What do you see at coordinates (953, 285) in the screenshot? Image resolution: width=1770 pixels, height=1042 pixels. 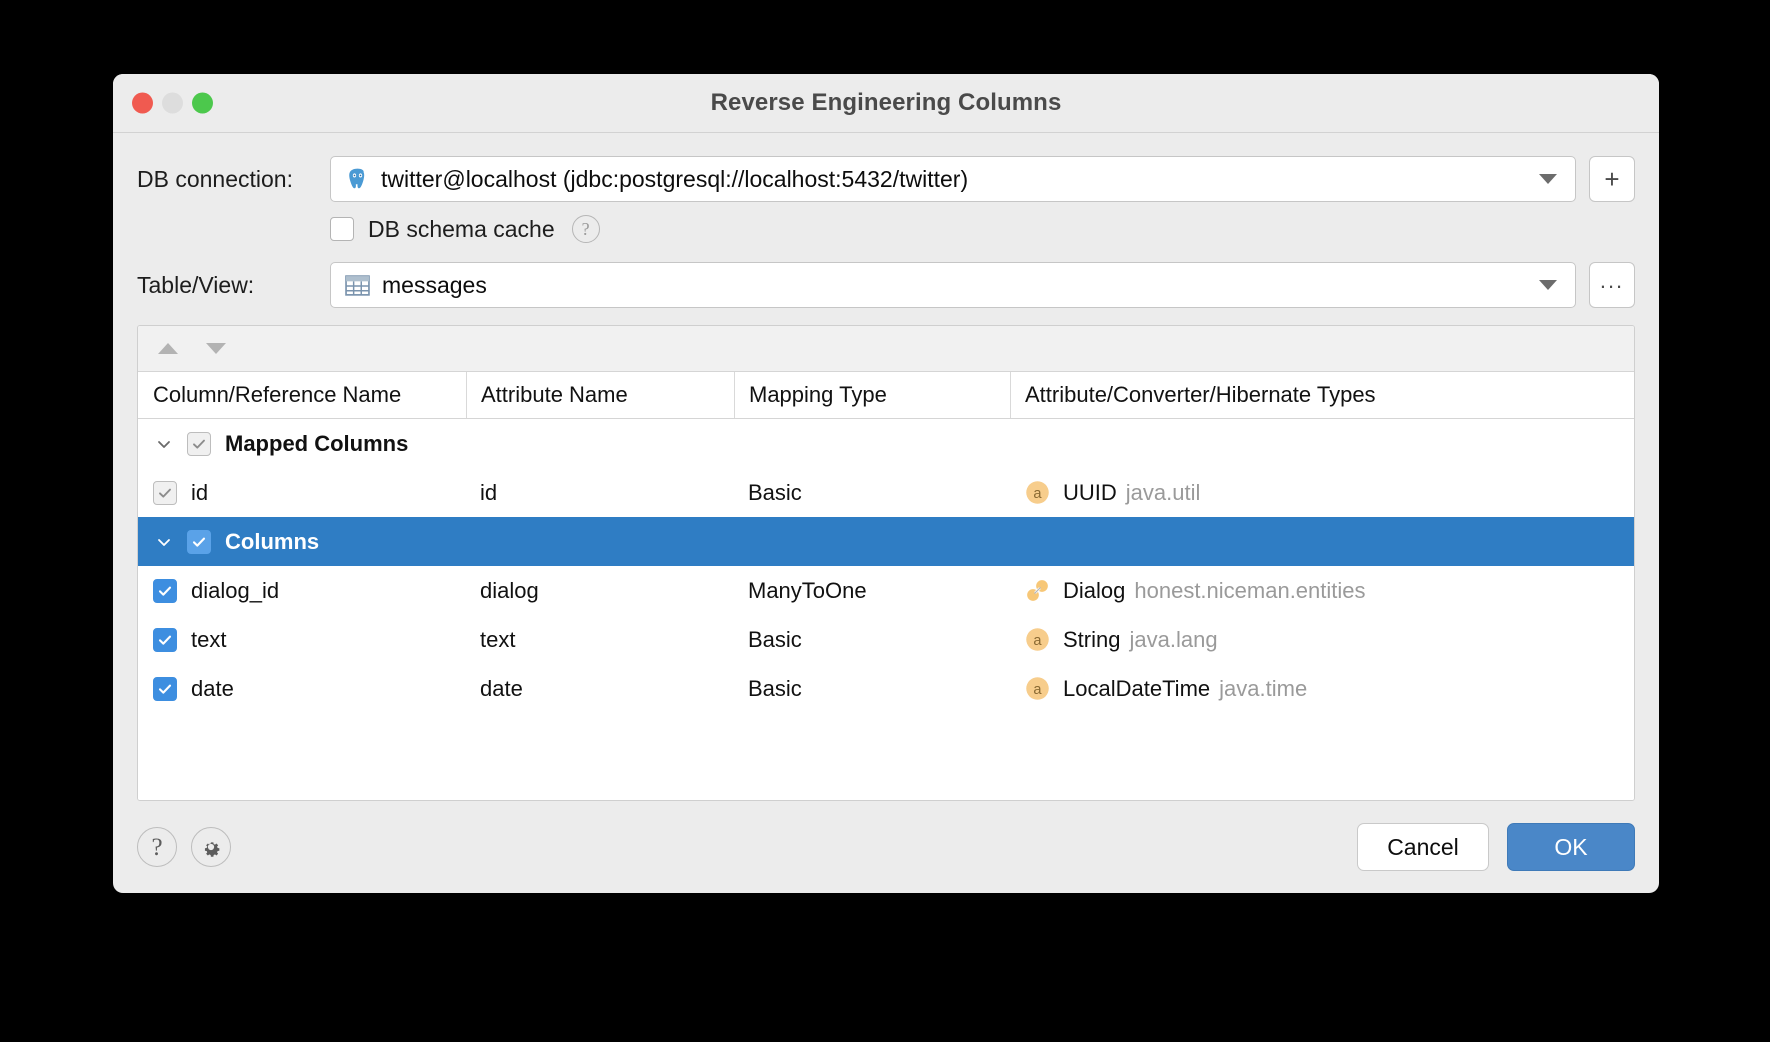 I see `table-view-combobox: messages` at bounding box center [953, 285].